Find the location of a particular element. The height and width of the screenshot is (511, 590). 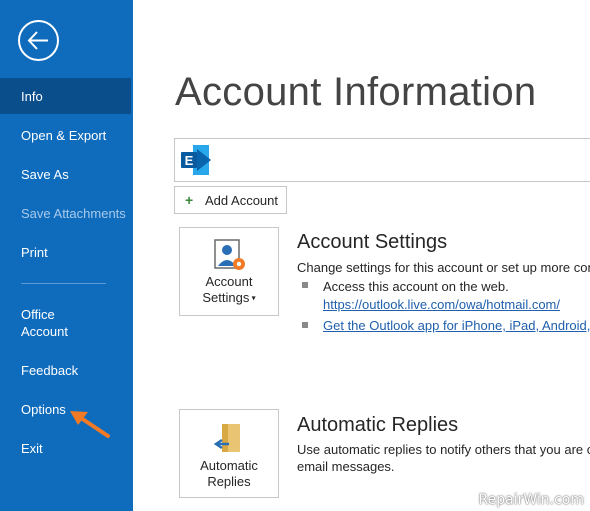

automatic-replies-description-line2: email messages. is located at coordinates (346, 466).